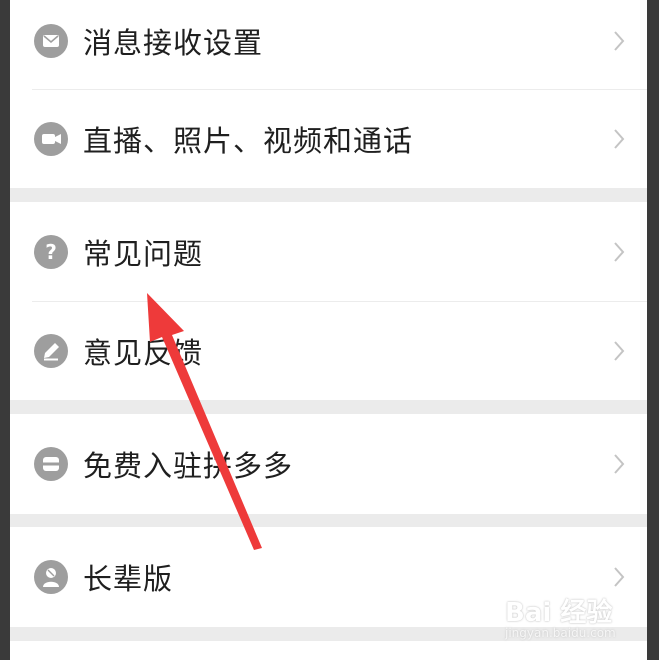 This screenshot has width=659, height=660. What do you see at coordinates (204, 421) in the screenshot?
I see `annotation-arrow` at bounding box center [204, 421].